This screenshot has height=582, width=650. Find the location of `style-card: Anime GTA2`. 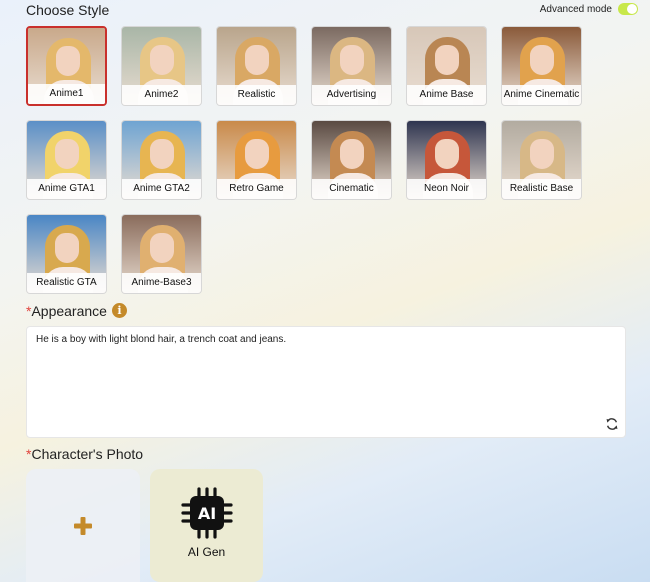

style-card: Anime GTA2 is located at coordinates (161, 160).